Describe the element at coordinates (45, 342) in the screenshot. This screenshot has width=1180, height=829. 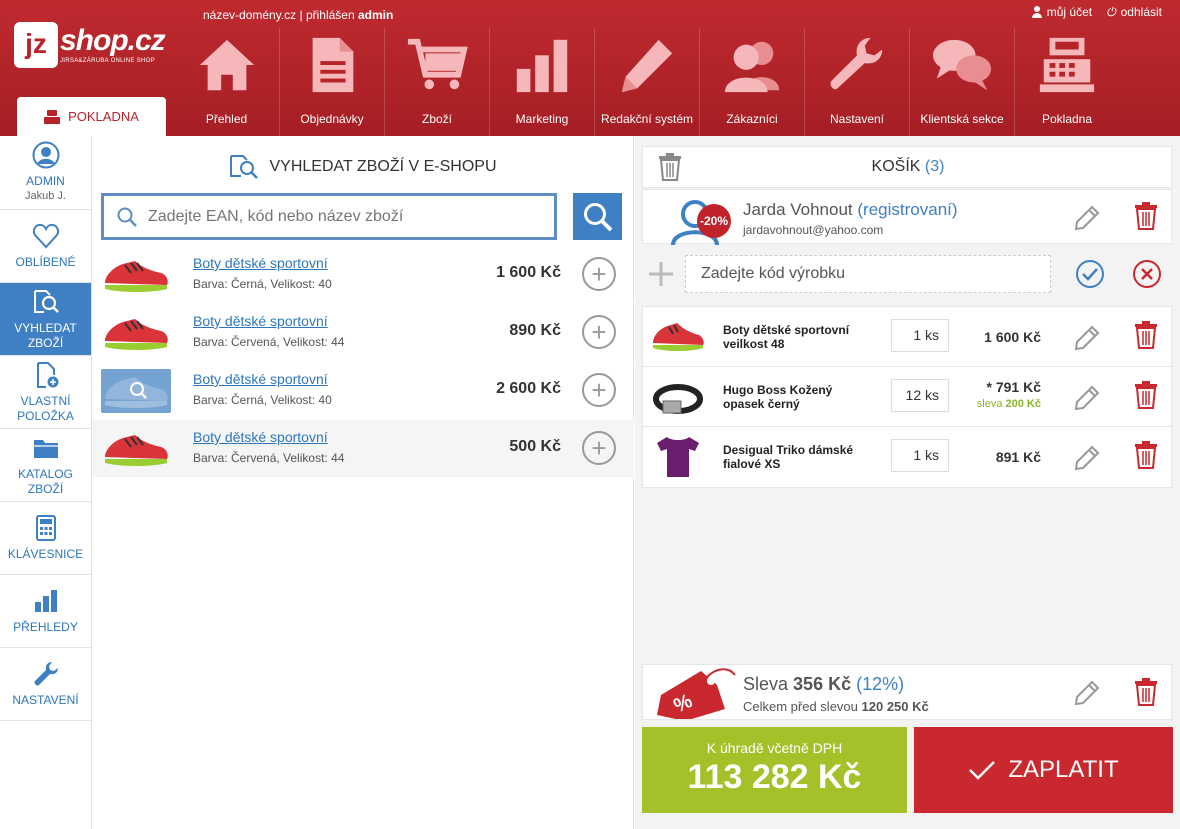
I see `sidebar-item-label: ZBOŽÍ` at that location.